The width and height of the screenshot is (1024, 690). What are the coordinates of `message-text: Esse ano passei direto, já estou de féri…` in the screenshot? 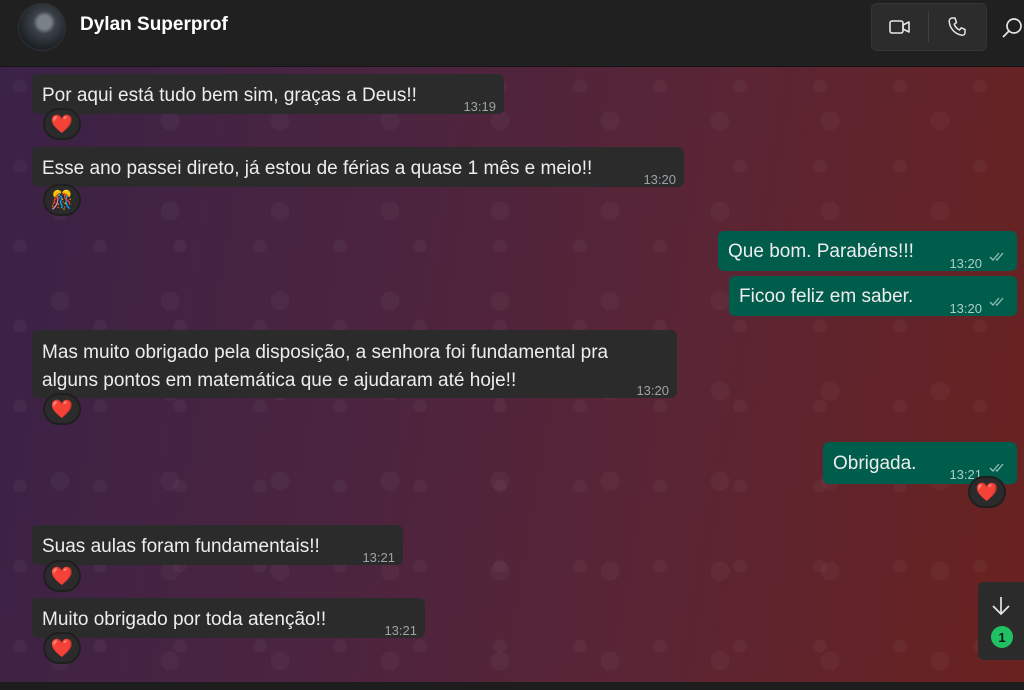 It's located at (317, 168).